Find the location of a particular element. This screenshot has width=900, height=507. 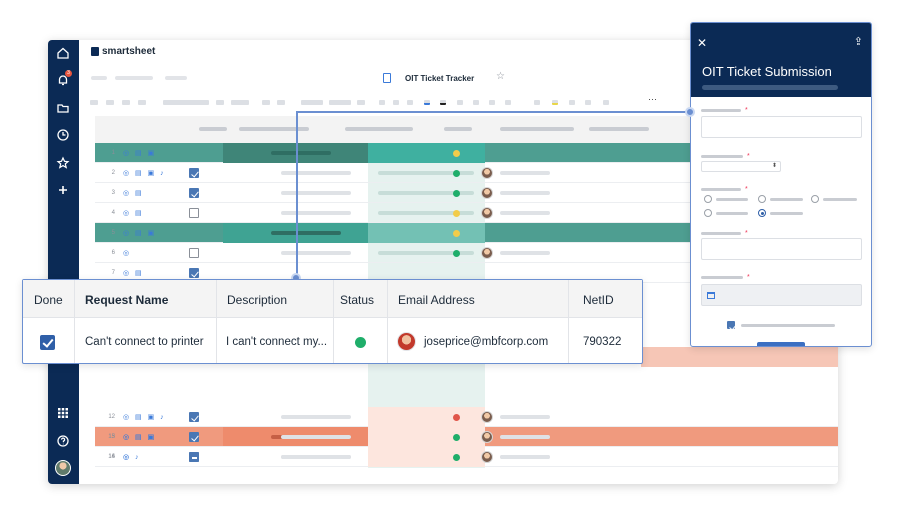

email-address-cell: joseprice@mbfcorp.com is located at coordinates (486, 342).